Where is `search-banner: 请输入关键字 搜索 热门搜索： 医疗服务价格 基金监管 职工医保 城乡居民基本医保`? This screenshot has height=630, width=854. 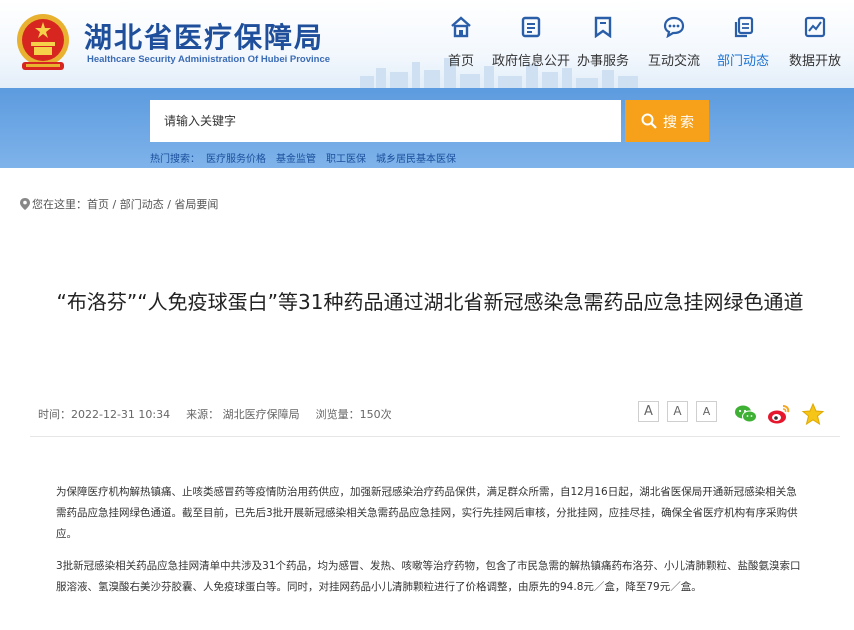
search-banner: 请输入关键字 搜索 热门搜索： 医疗服务价格 基金监管 职工医保 城乡居民基本医保 is located at coordinates (427, 128).